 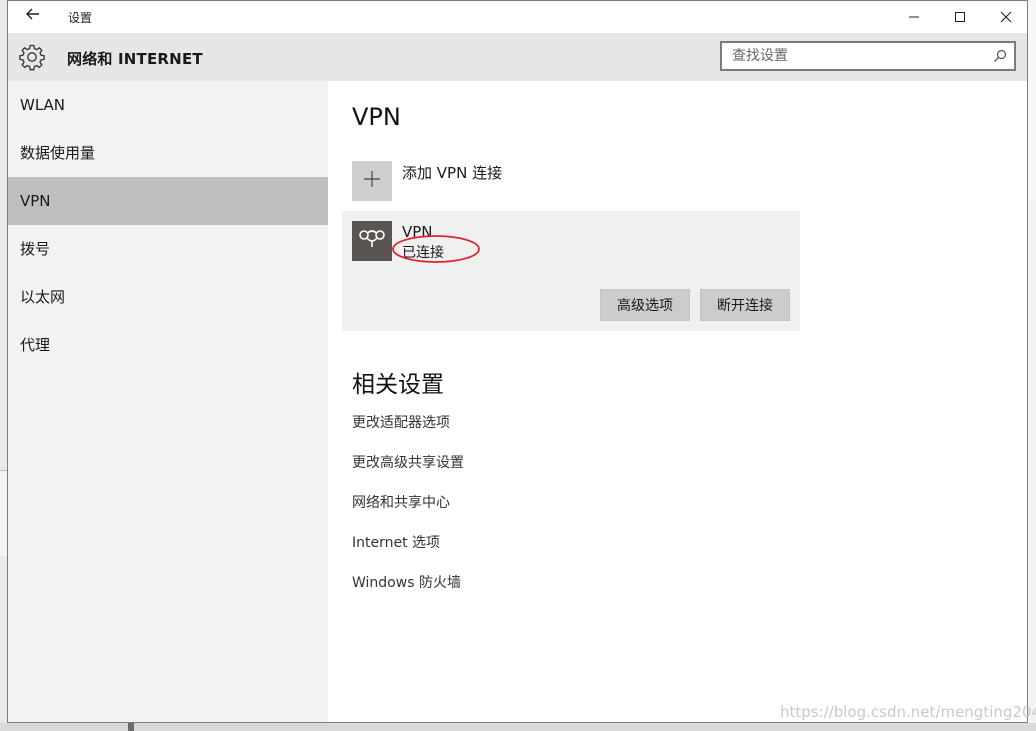 I want to click on sidebar-item-wlan: WLAN, so click(x=168, y=105).